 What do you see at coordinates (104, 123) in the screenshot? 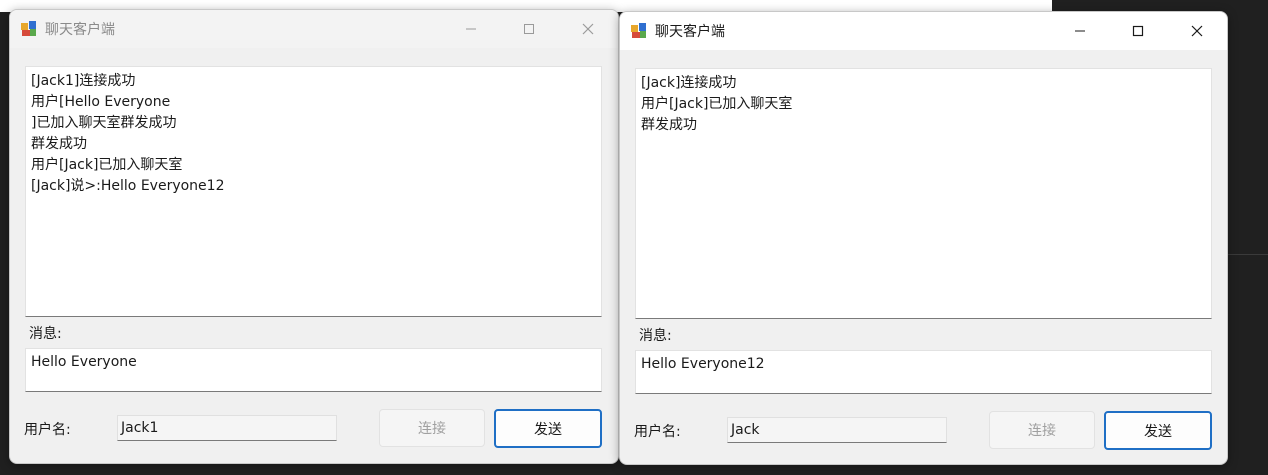
I see `chat-line: ]已加入聊天室群发成功` at bounding box center [104, 123].